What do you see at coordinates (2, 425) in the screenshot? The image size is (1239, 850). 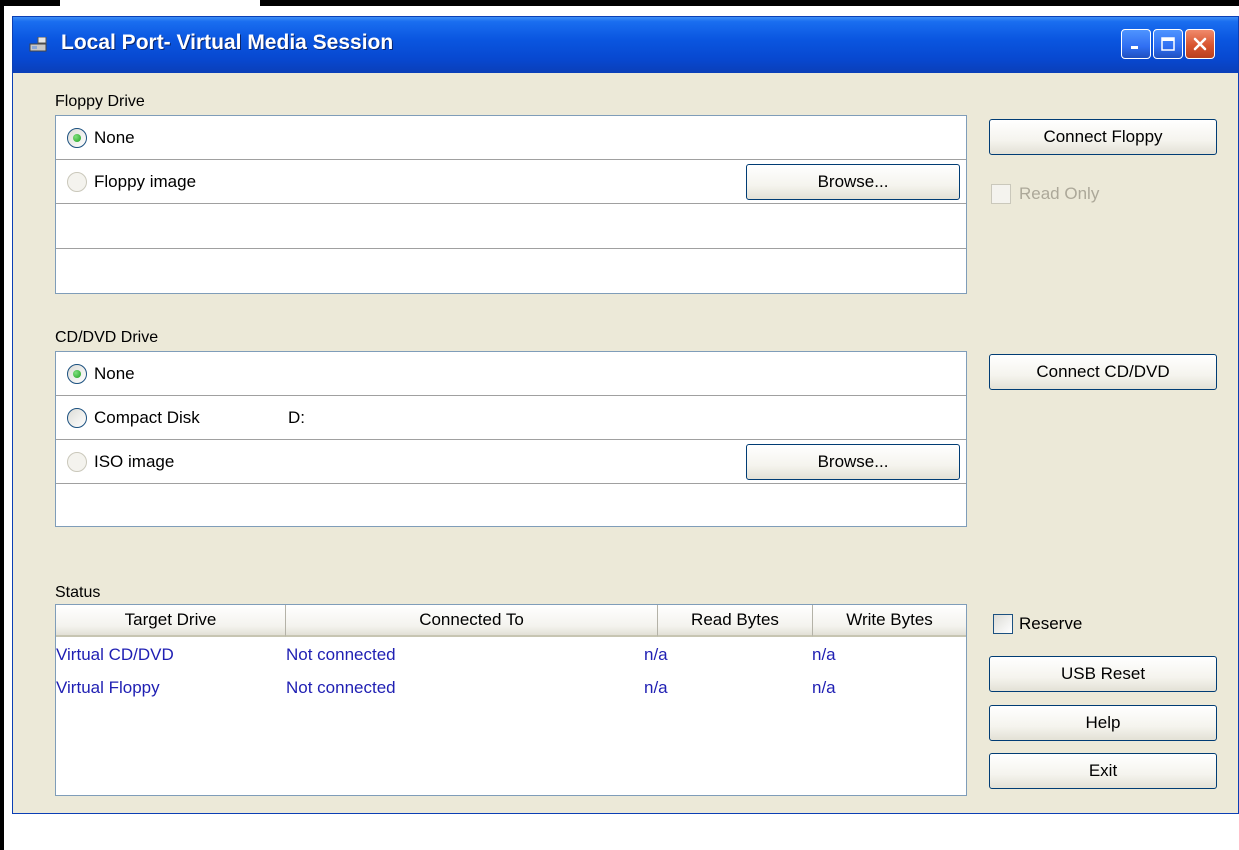 I see `page-border-left` at bounding box center [2, 425].